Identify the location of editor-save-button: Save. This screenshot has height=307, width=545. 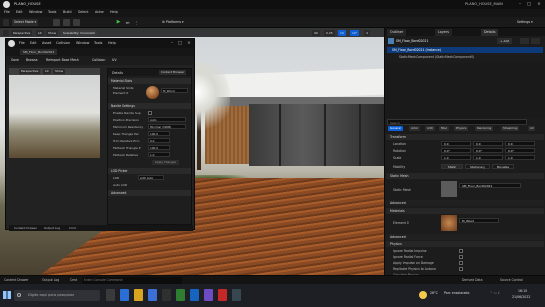
(15, 60).